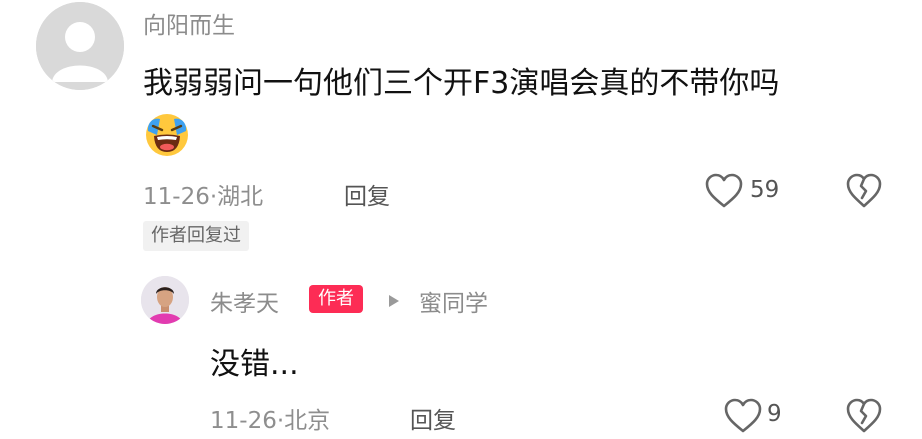 The image size is (922, 439). I want to click on author-avatar-icon, so click(165, 300).